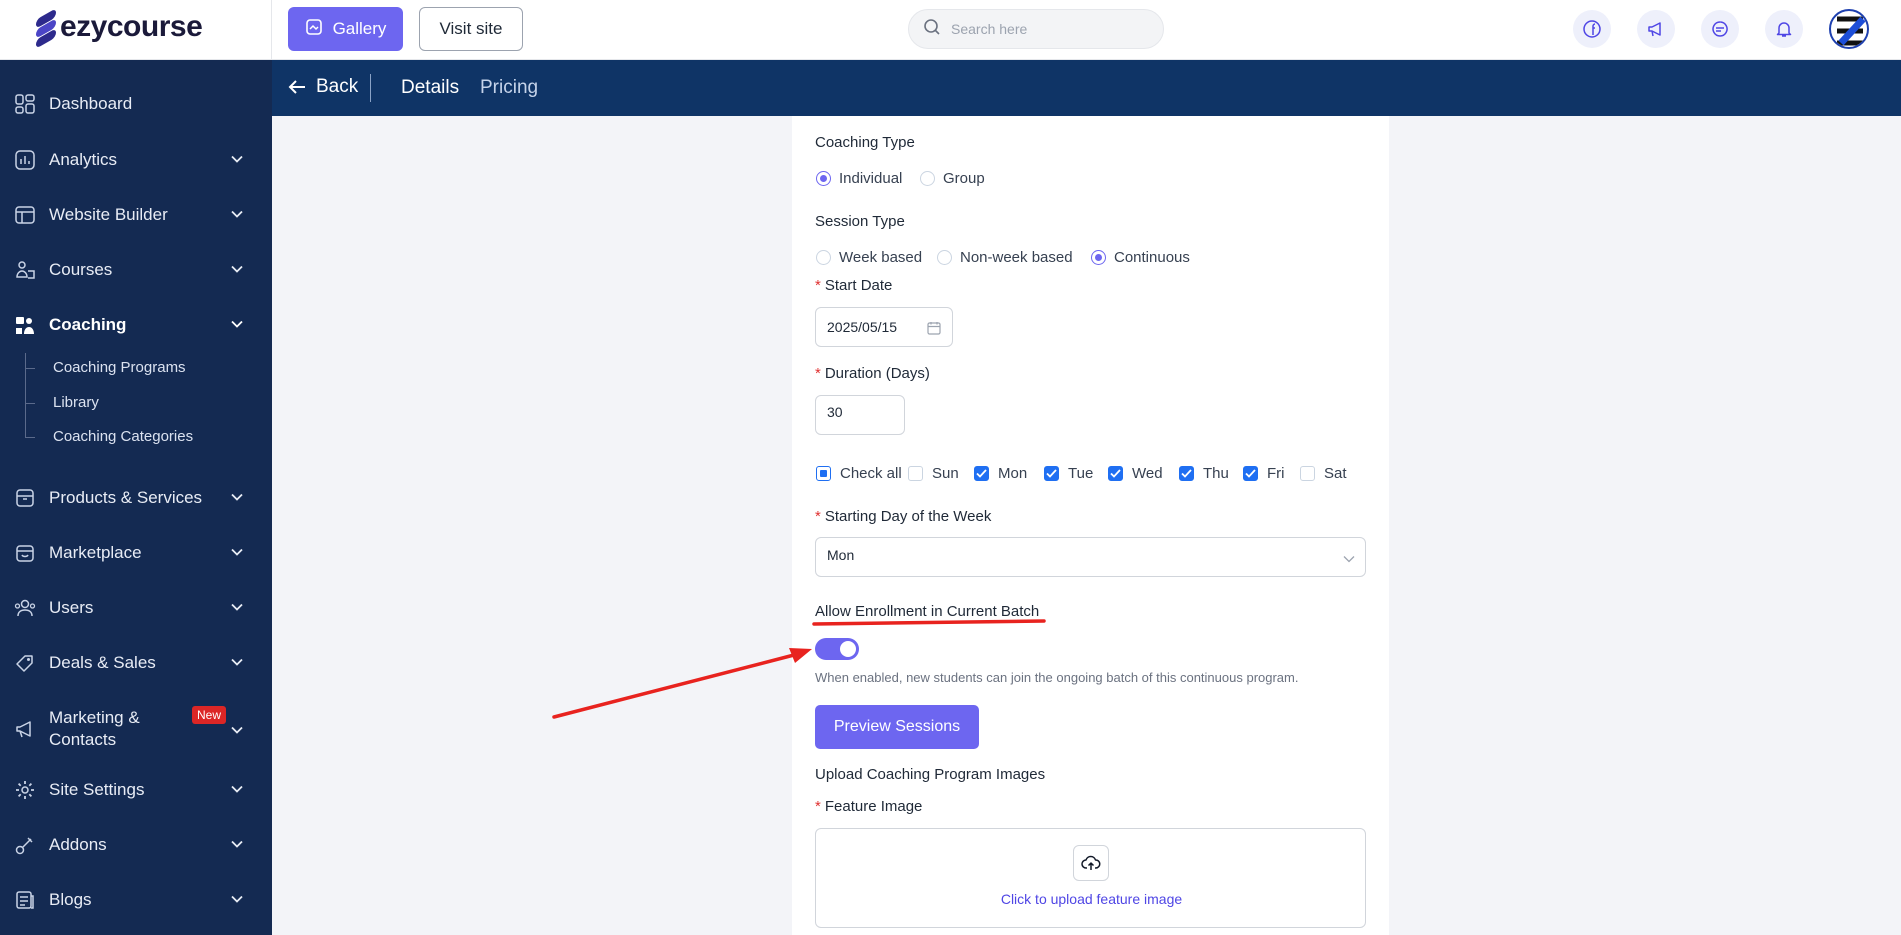  What do you see at coordinates (1135, 473) in the screenshot?
I see `checkbox-wed: Wed` at bounding box center [1135, 473].